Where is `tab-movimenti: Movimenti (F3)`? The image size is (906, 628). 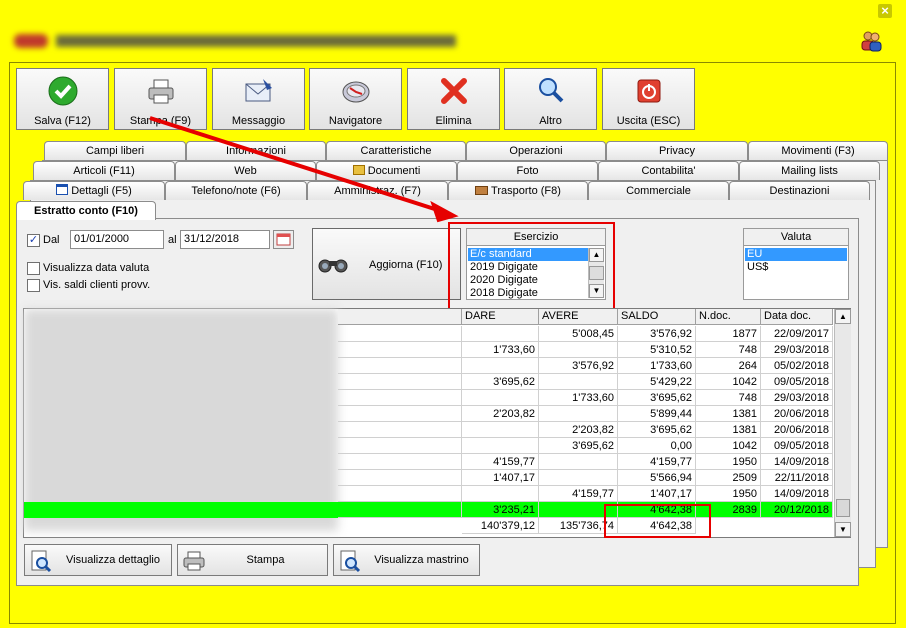 tab-movimenti: Movimenti (F3) is located at coordinates (818, 150).